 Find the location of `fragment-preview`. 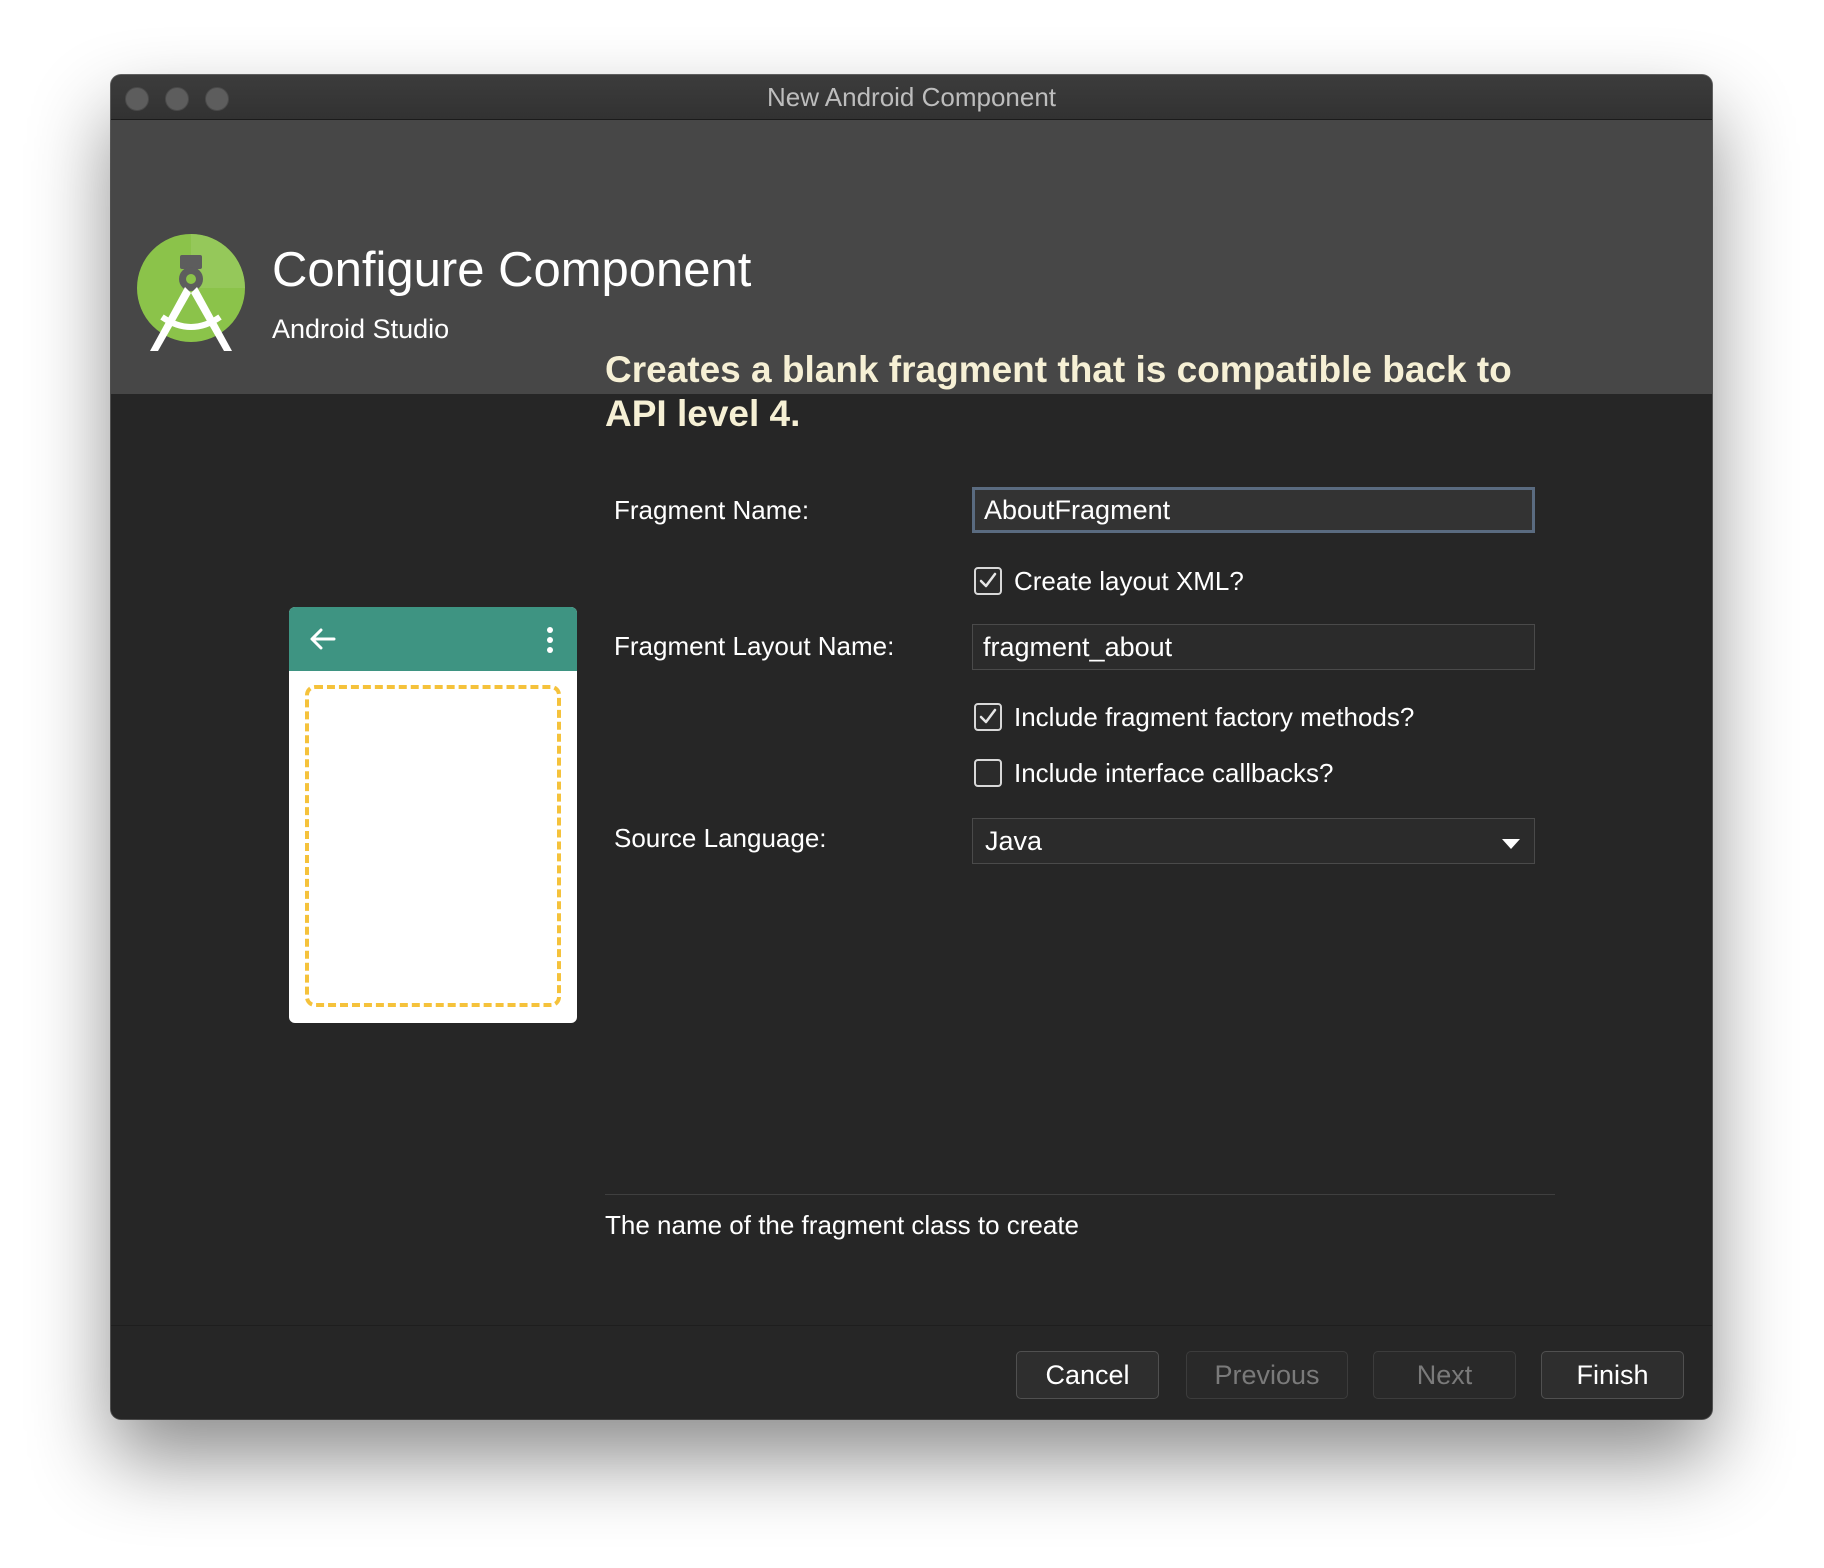

fragment-preview is located at coordinates (433, 815).